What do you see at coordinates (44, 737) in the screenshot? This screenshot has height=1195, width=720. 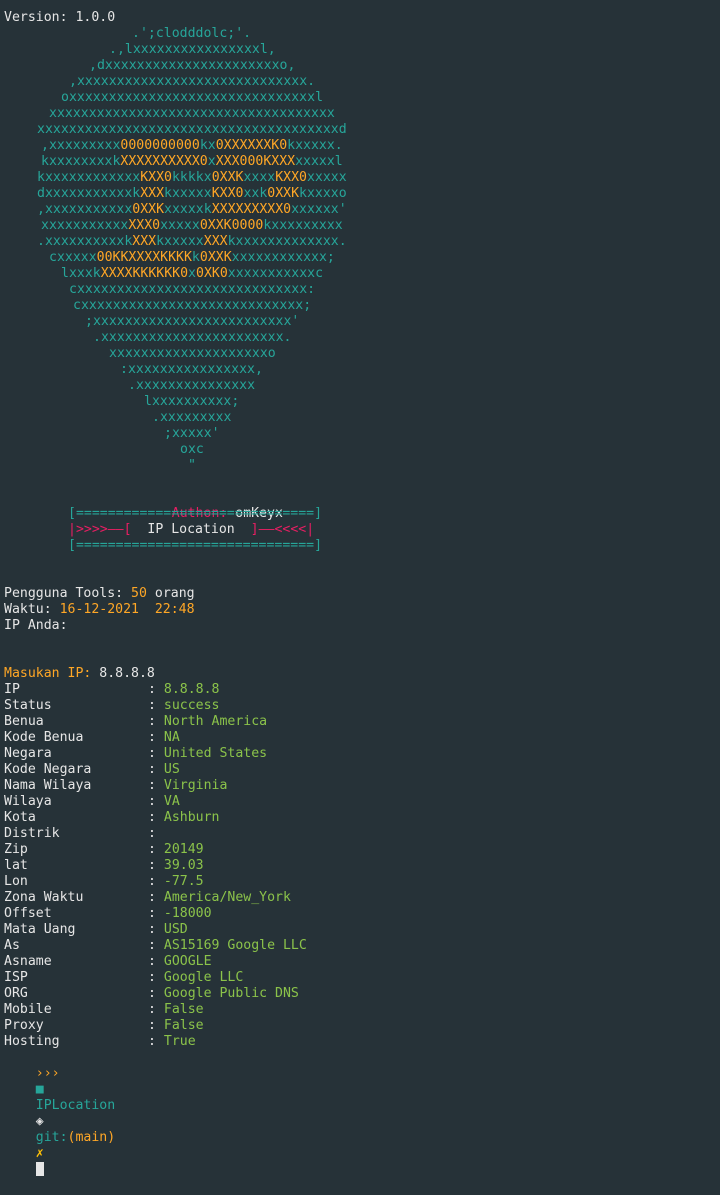 I see `result-key: Kode Benua` at bounding box center [44, 737].